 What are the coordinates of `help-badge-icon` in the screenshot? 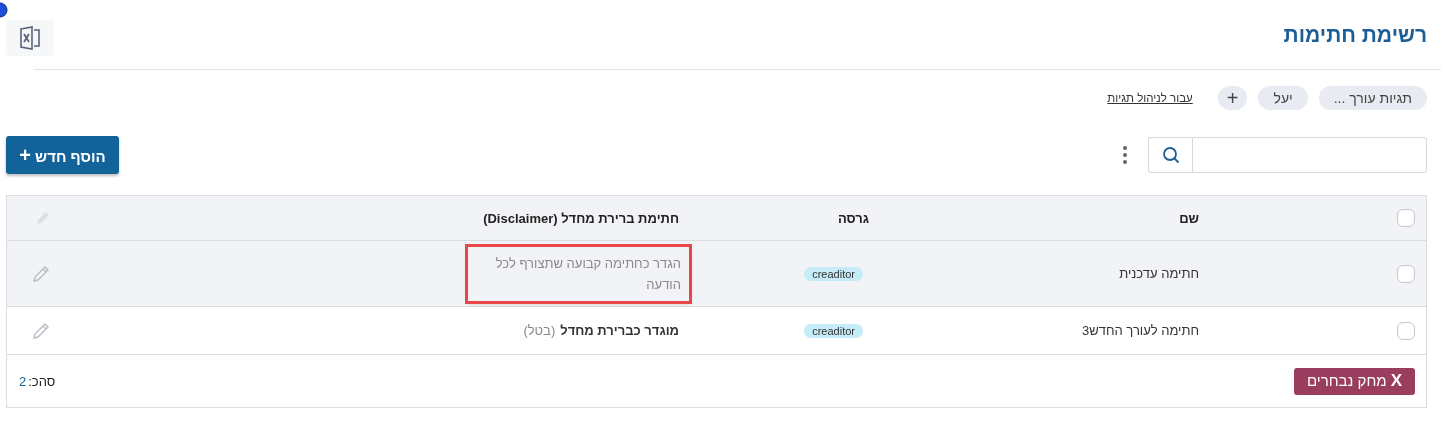 It's located at (4, 10).